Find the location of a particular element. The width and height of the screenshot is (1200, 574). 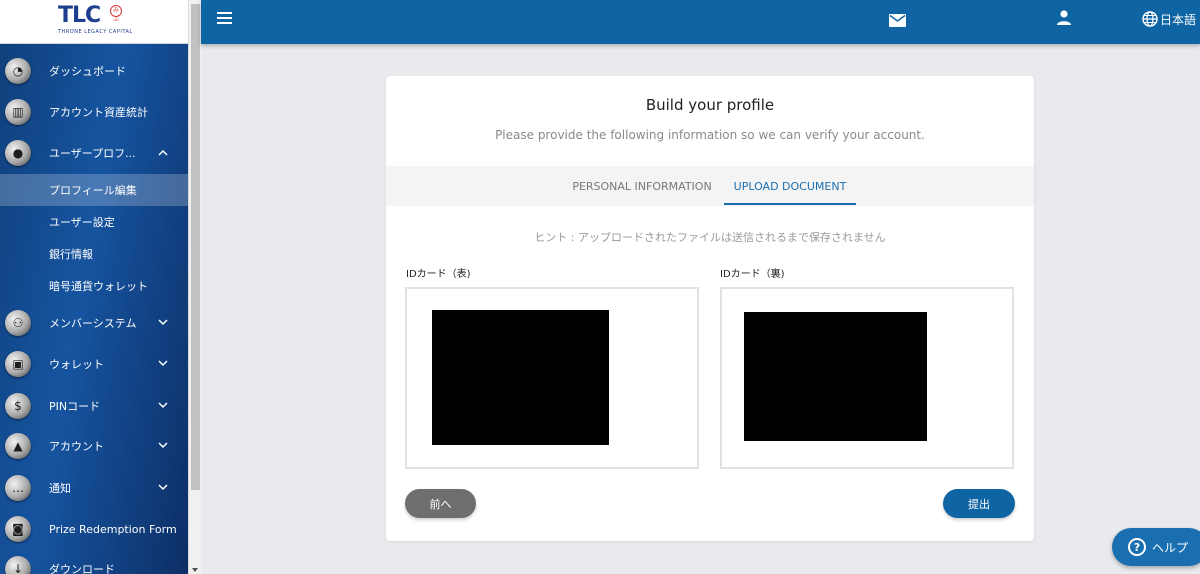

user-icon: ● is located at coordinates (18, 153).